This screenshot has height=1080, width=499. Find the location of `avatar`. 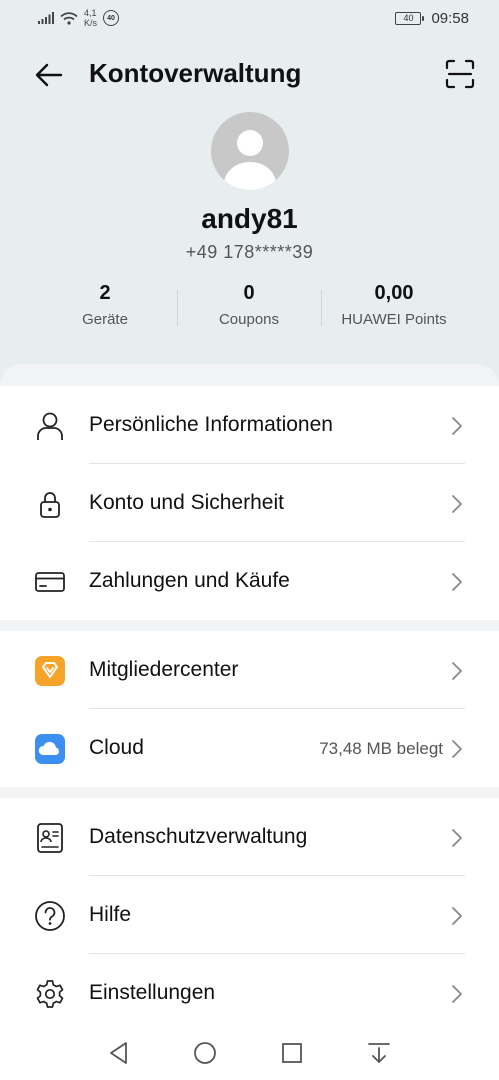

avatar is located at coordinates (250, 151).